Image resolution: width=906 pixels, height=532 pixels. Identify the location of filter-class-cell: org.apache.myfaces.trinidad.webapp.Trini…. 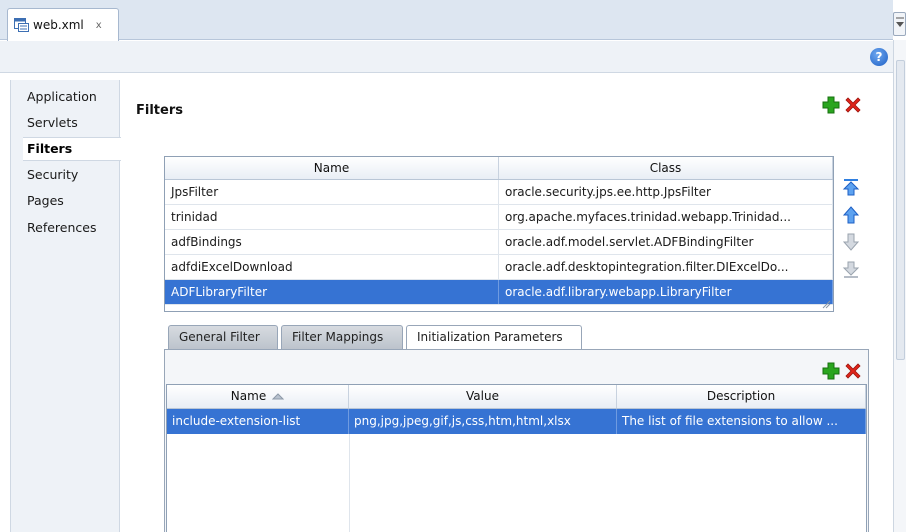
(666, 217).